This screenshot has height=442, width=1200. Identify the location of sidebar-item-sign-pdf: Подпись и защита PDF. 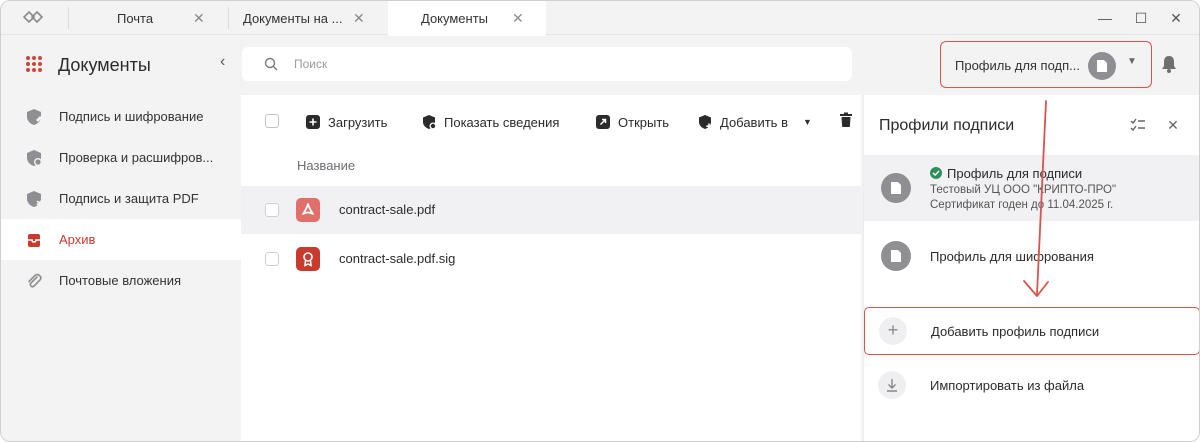
(121, 198).